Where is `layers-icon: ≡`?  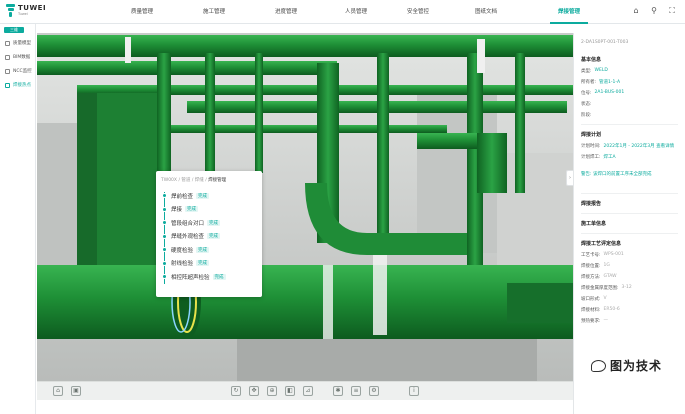 layers-icon: ≡ is located at coordinates (356, 391).